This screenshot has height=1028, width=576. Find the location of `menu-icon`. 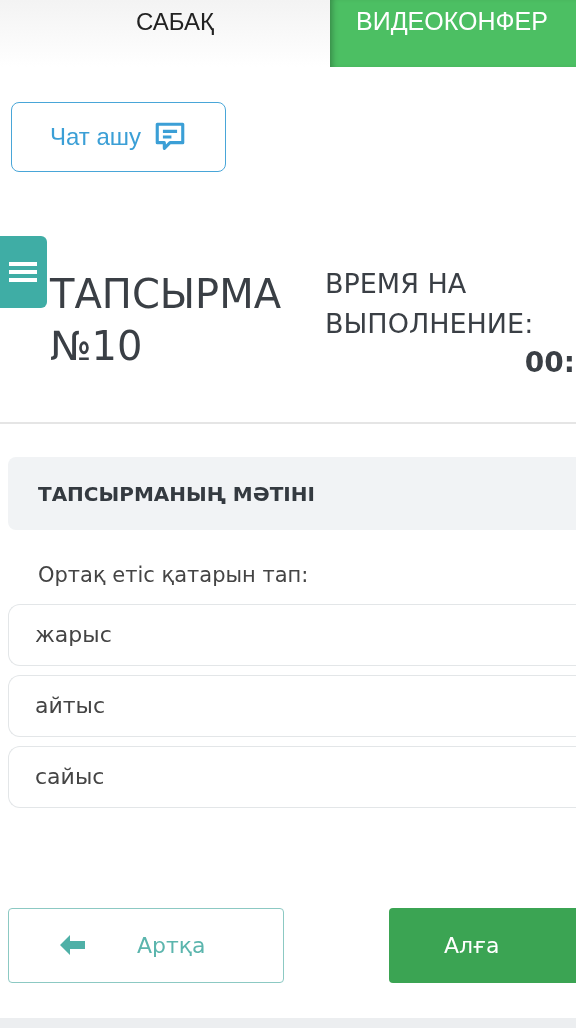

menu-icon is located at coordinates (23, 272).